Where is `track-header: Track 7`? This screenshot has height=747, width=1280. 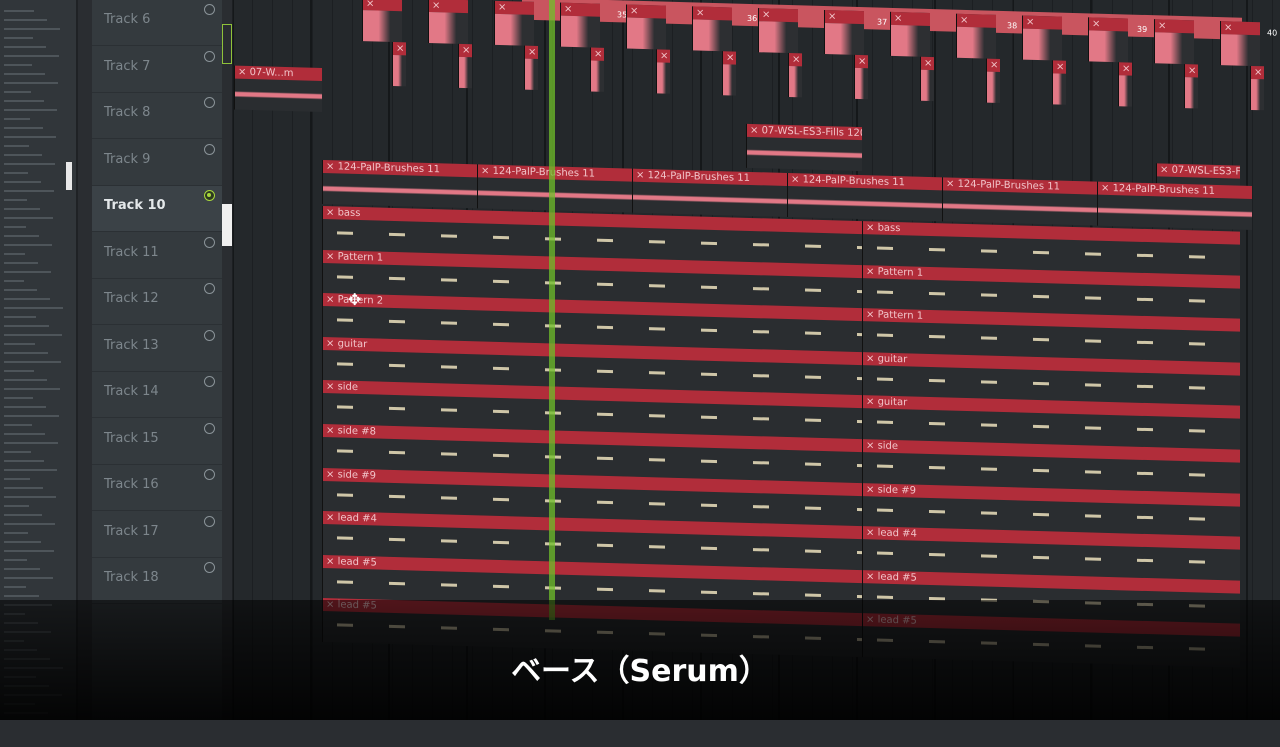
track-header: Track 7 is located at coordinates (157, 70).